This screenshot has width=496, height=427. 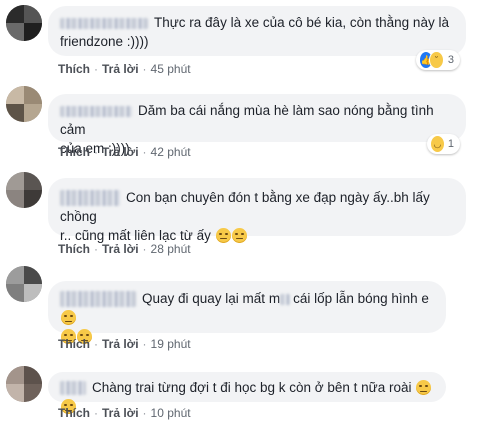 I want to click on timestamp: 45 phút, so click(x=171, y=69).